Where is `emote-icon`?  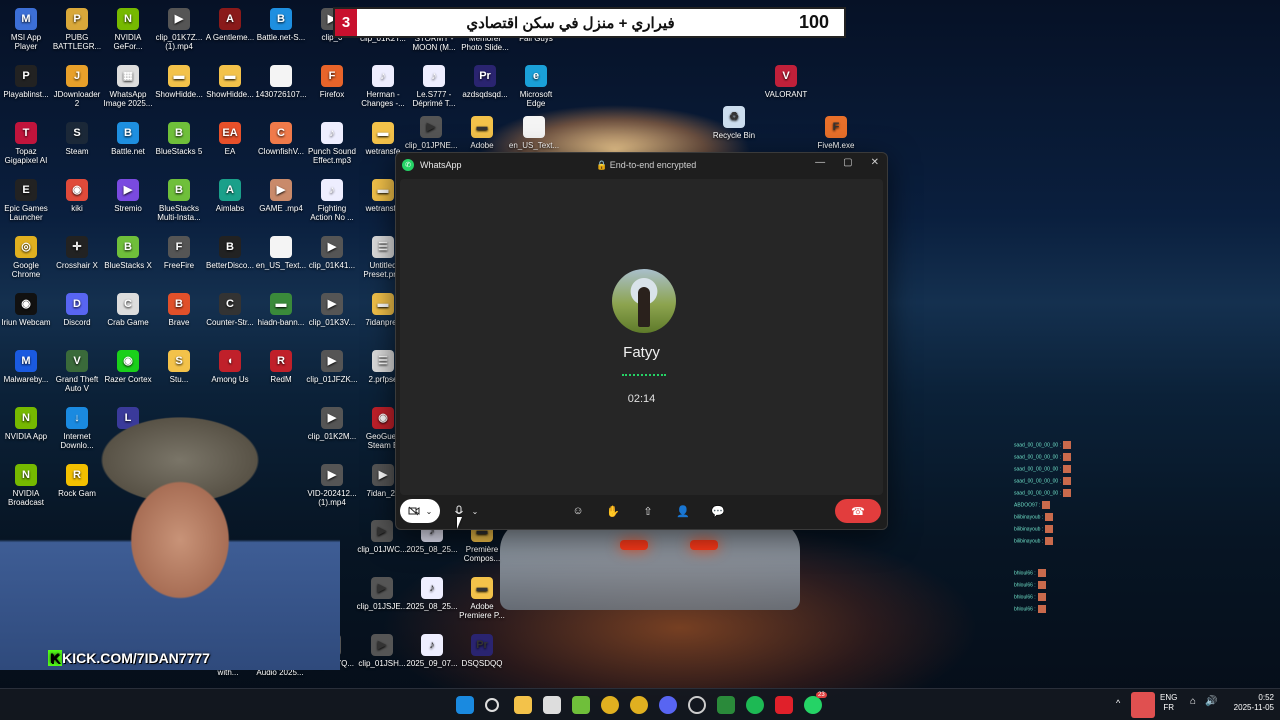 emote-icon is located at coordinates (1041, 573).